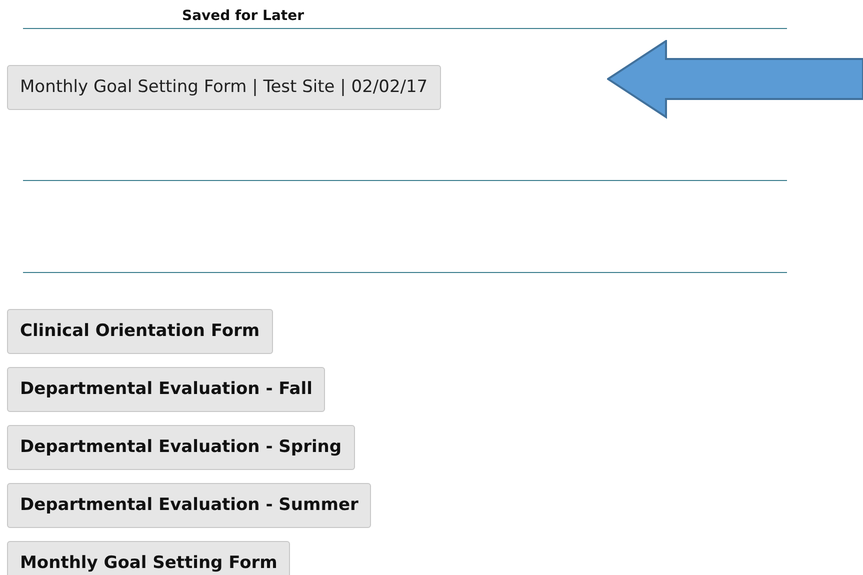 Image resolution: width=863 pixels, height=575 pixels. What do you see at coordinates (224, 87) in the screenshot?
I see `saved-item-button: Monthly Goal Setting Form | Test Site | 02/02/17` at bounding box center [224, 87].